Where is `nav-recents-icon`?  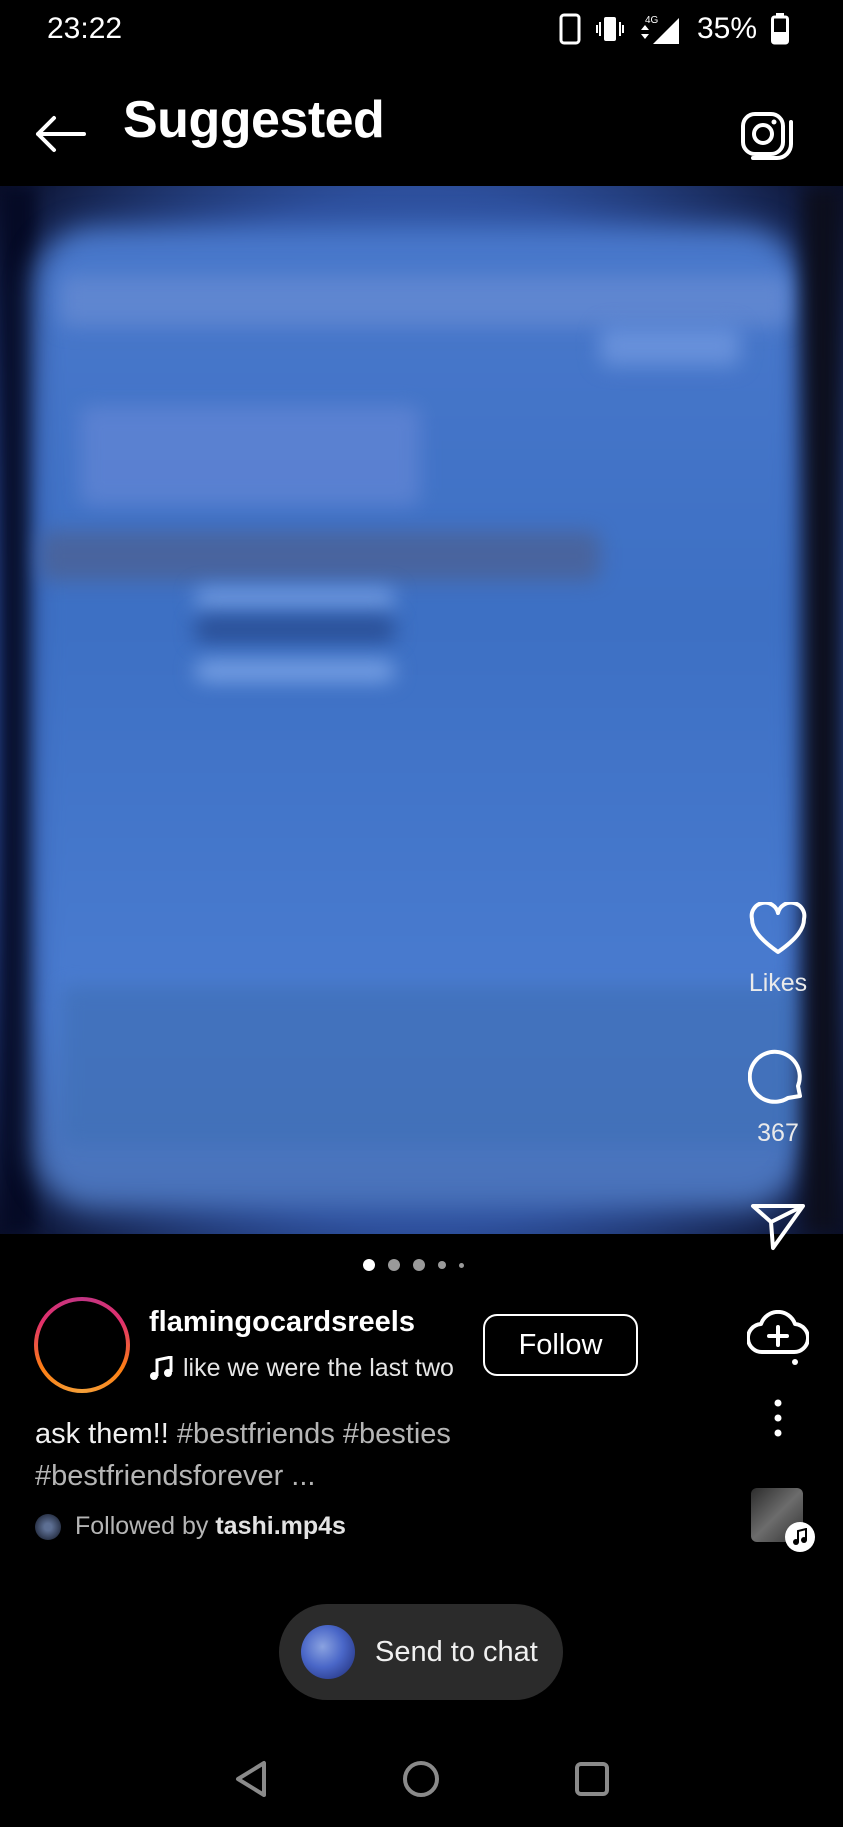 nav-recents-icon is located at coordinates (592, 1779).